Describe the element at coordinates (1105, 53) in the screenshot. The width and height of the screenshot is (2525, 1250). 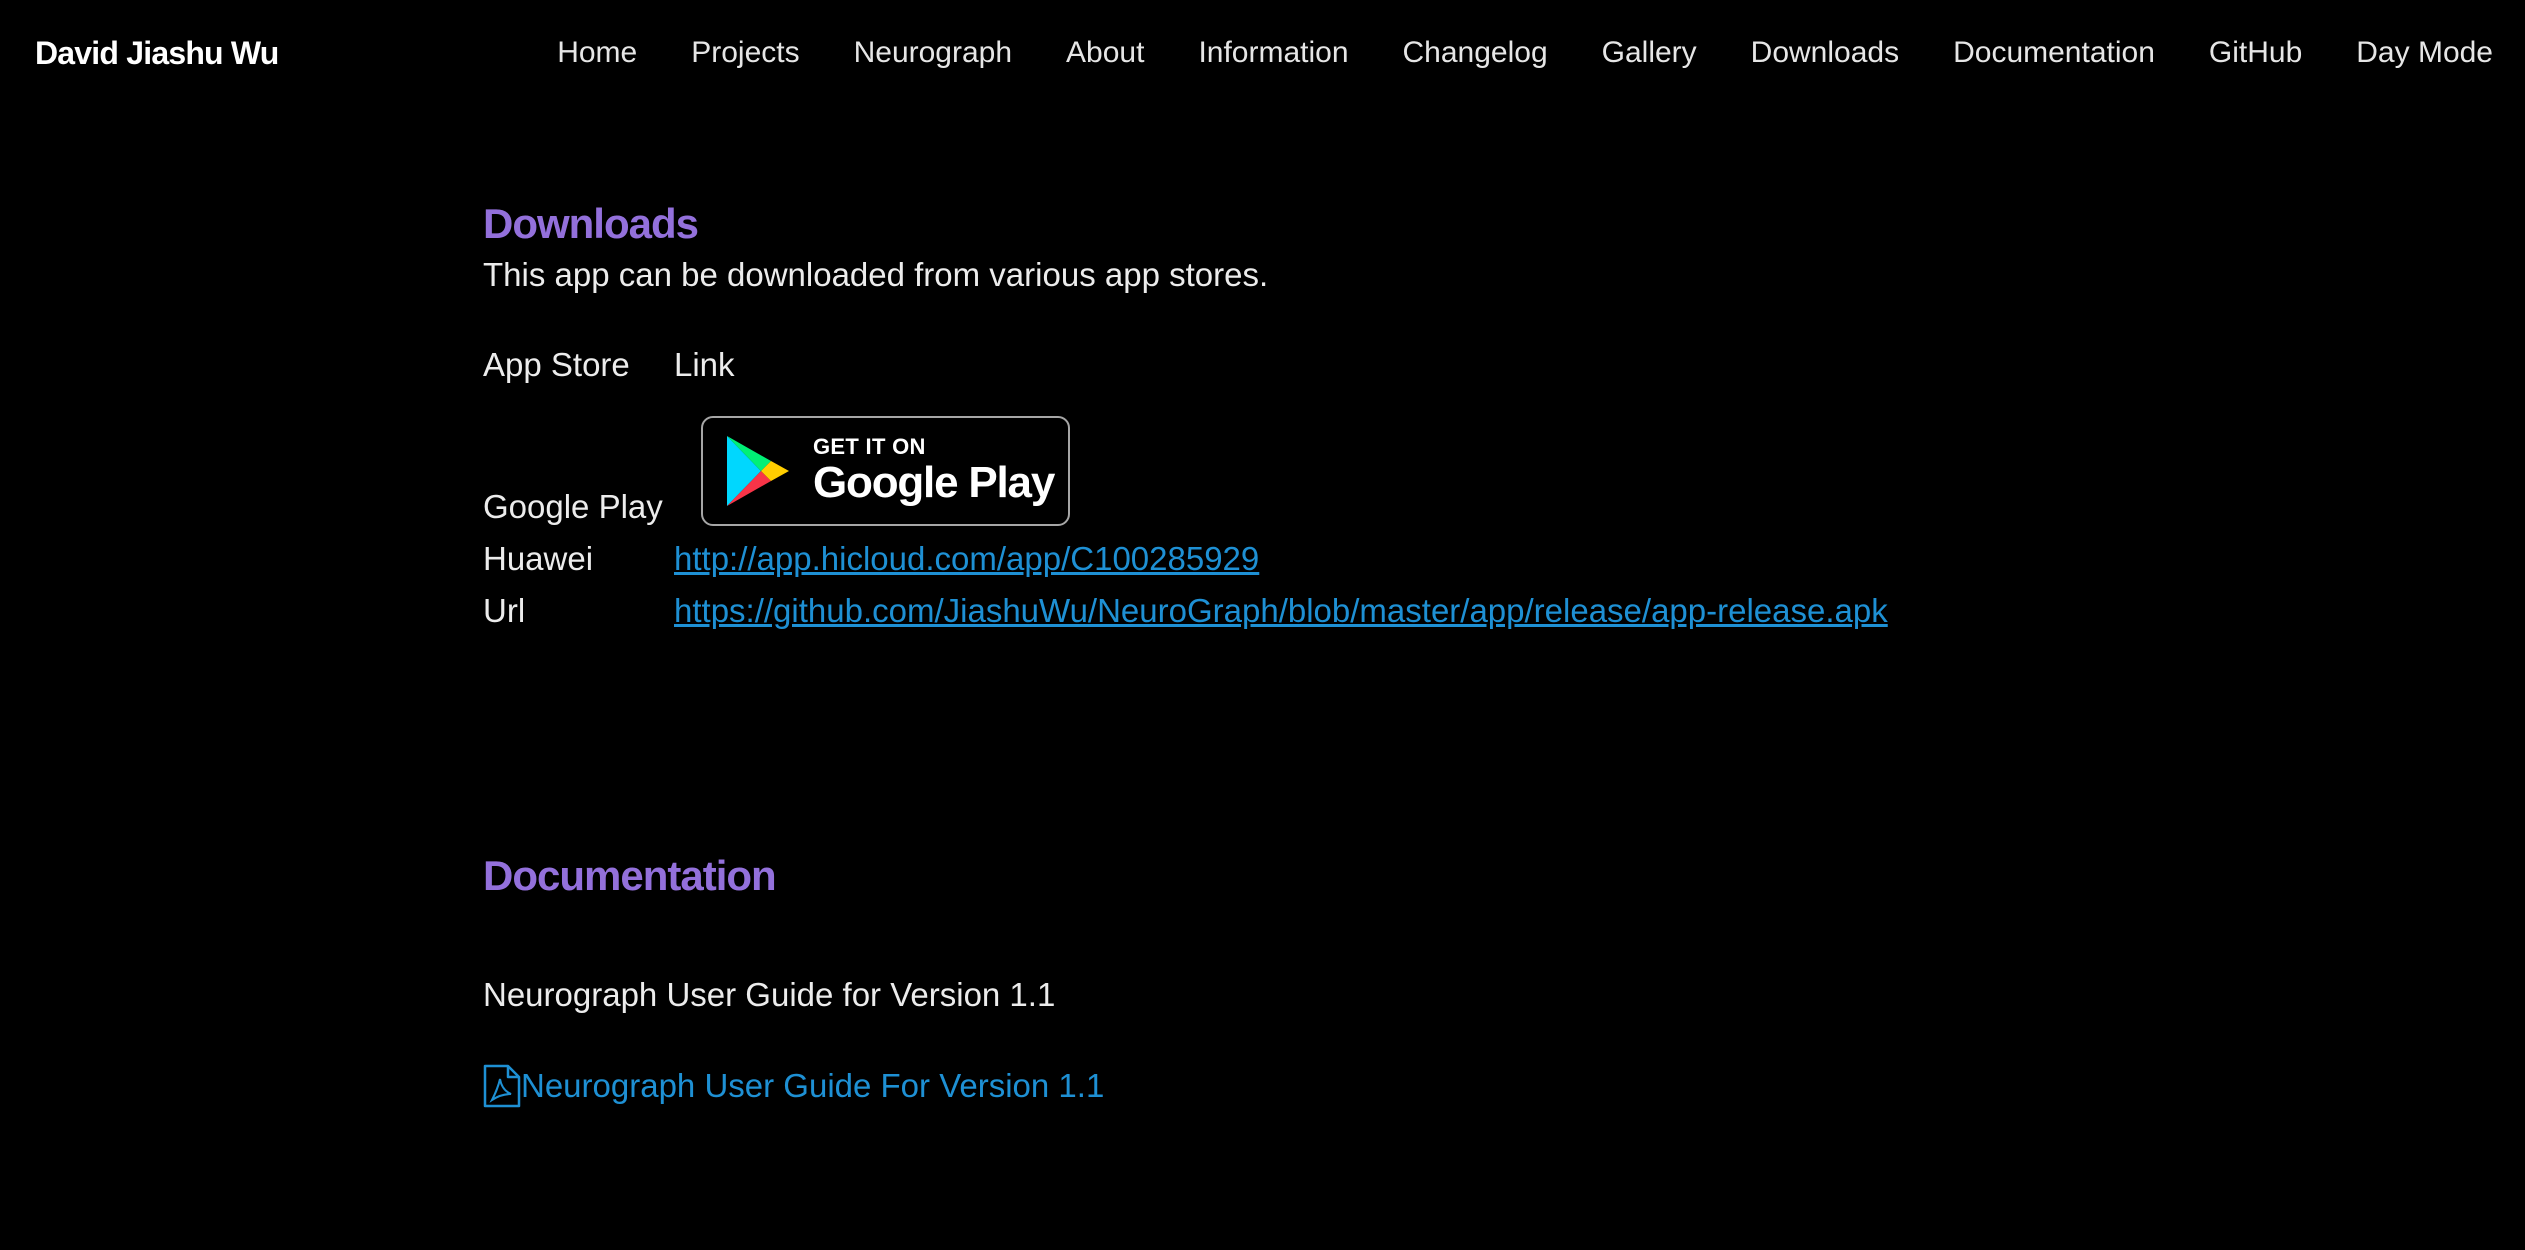
I see `nav-about: About` at that location.